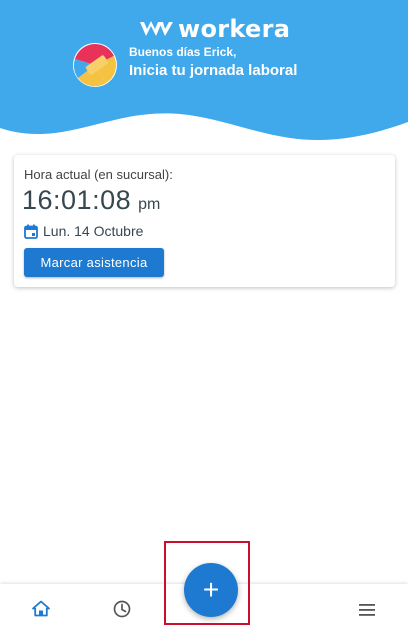 The height and width of the screenshot is (632, 408). What do you see at coordinates (77, 200) in the screenshot?
I see `current-time: 16:01:08` at bounding box center [77, 200].